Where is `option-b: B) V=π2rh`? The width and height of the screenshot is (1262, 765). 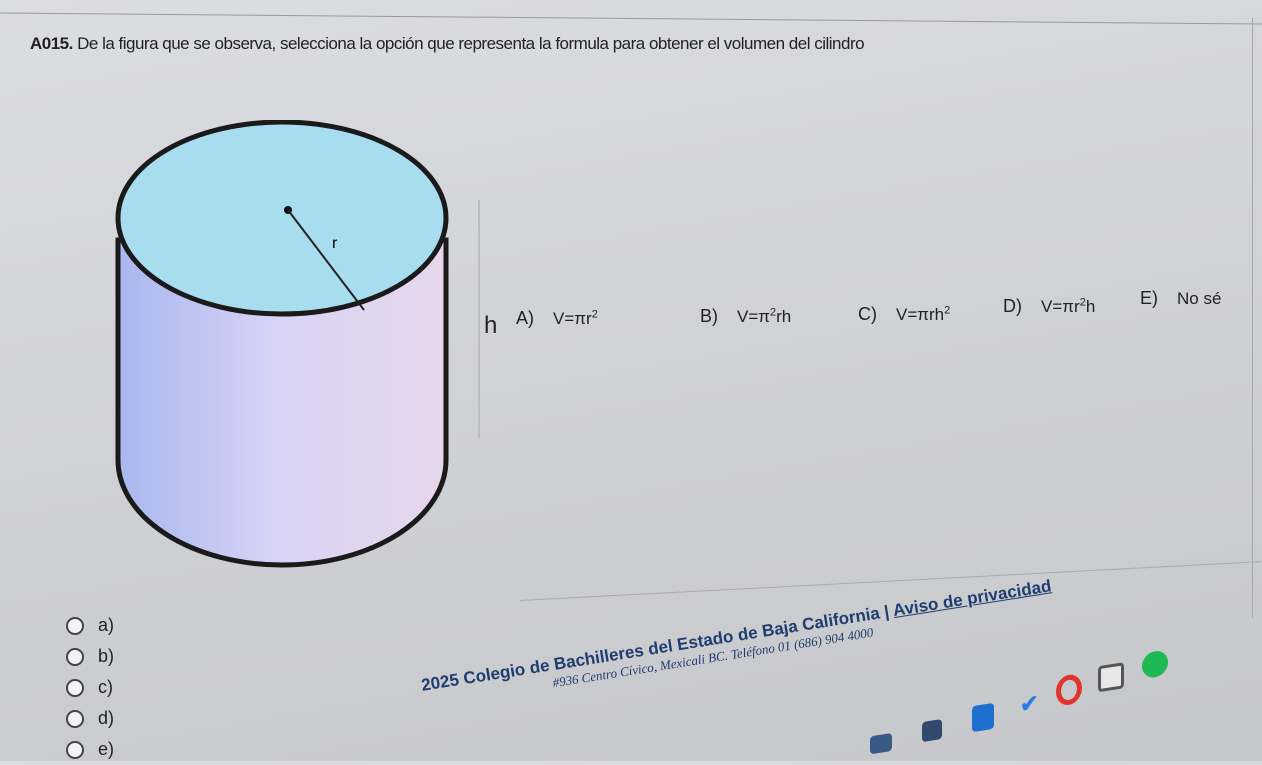 option-b: B) V=π2rh is located at coordinates (746, 316).